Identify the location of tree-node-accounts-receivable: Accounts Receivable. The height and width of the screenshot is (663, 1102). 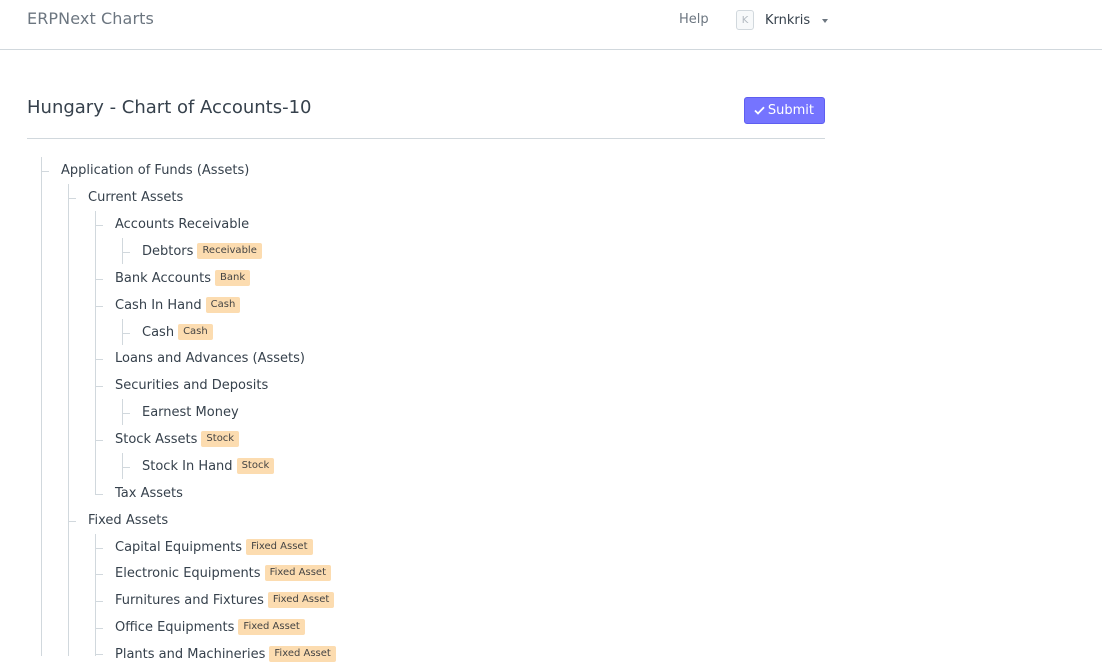
(182, 224).